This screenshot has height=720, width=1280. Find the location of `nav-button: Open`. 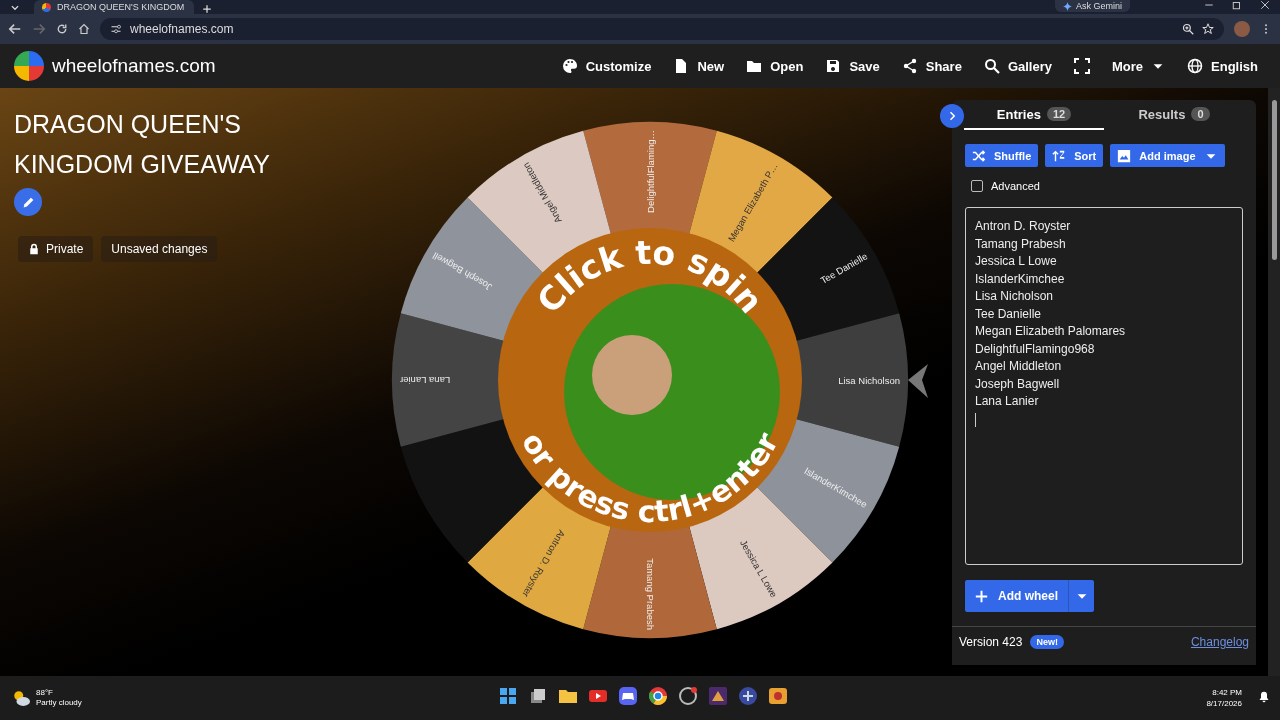

nav-button: Open is located at coordinates (775, 66).